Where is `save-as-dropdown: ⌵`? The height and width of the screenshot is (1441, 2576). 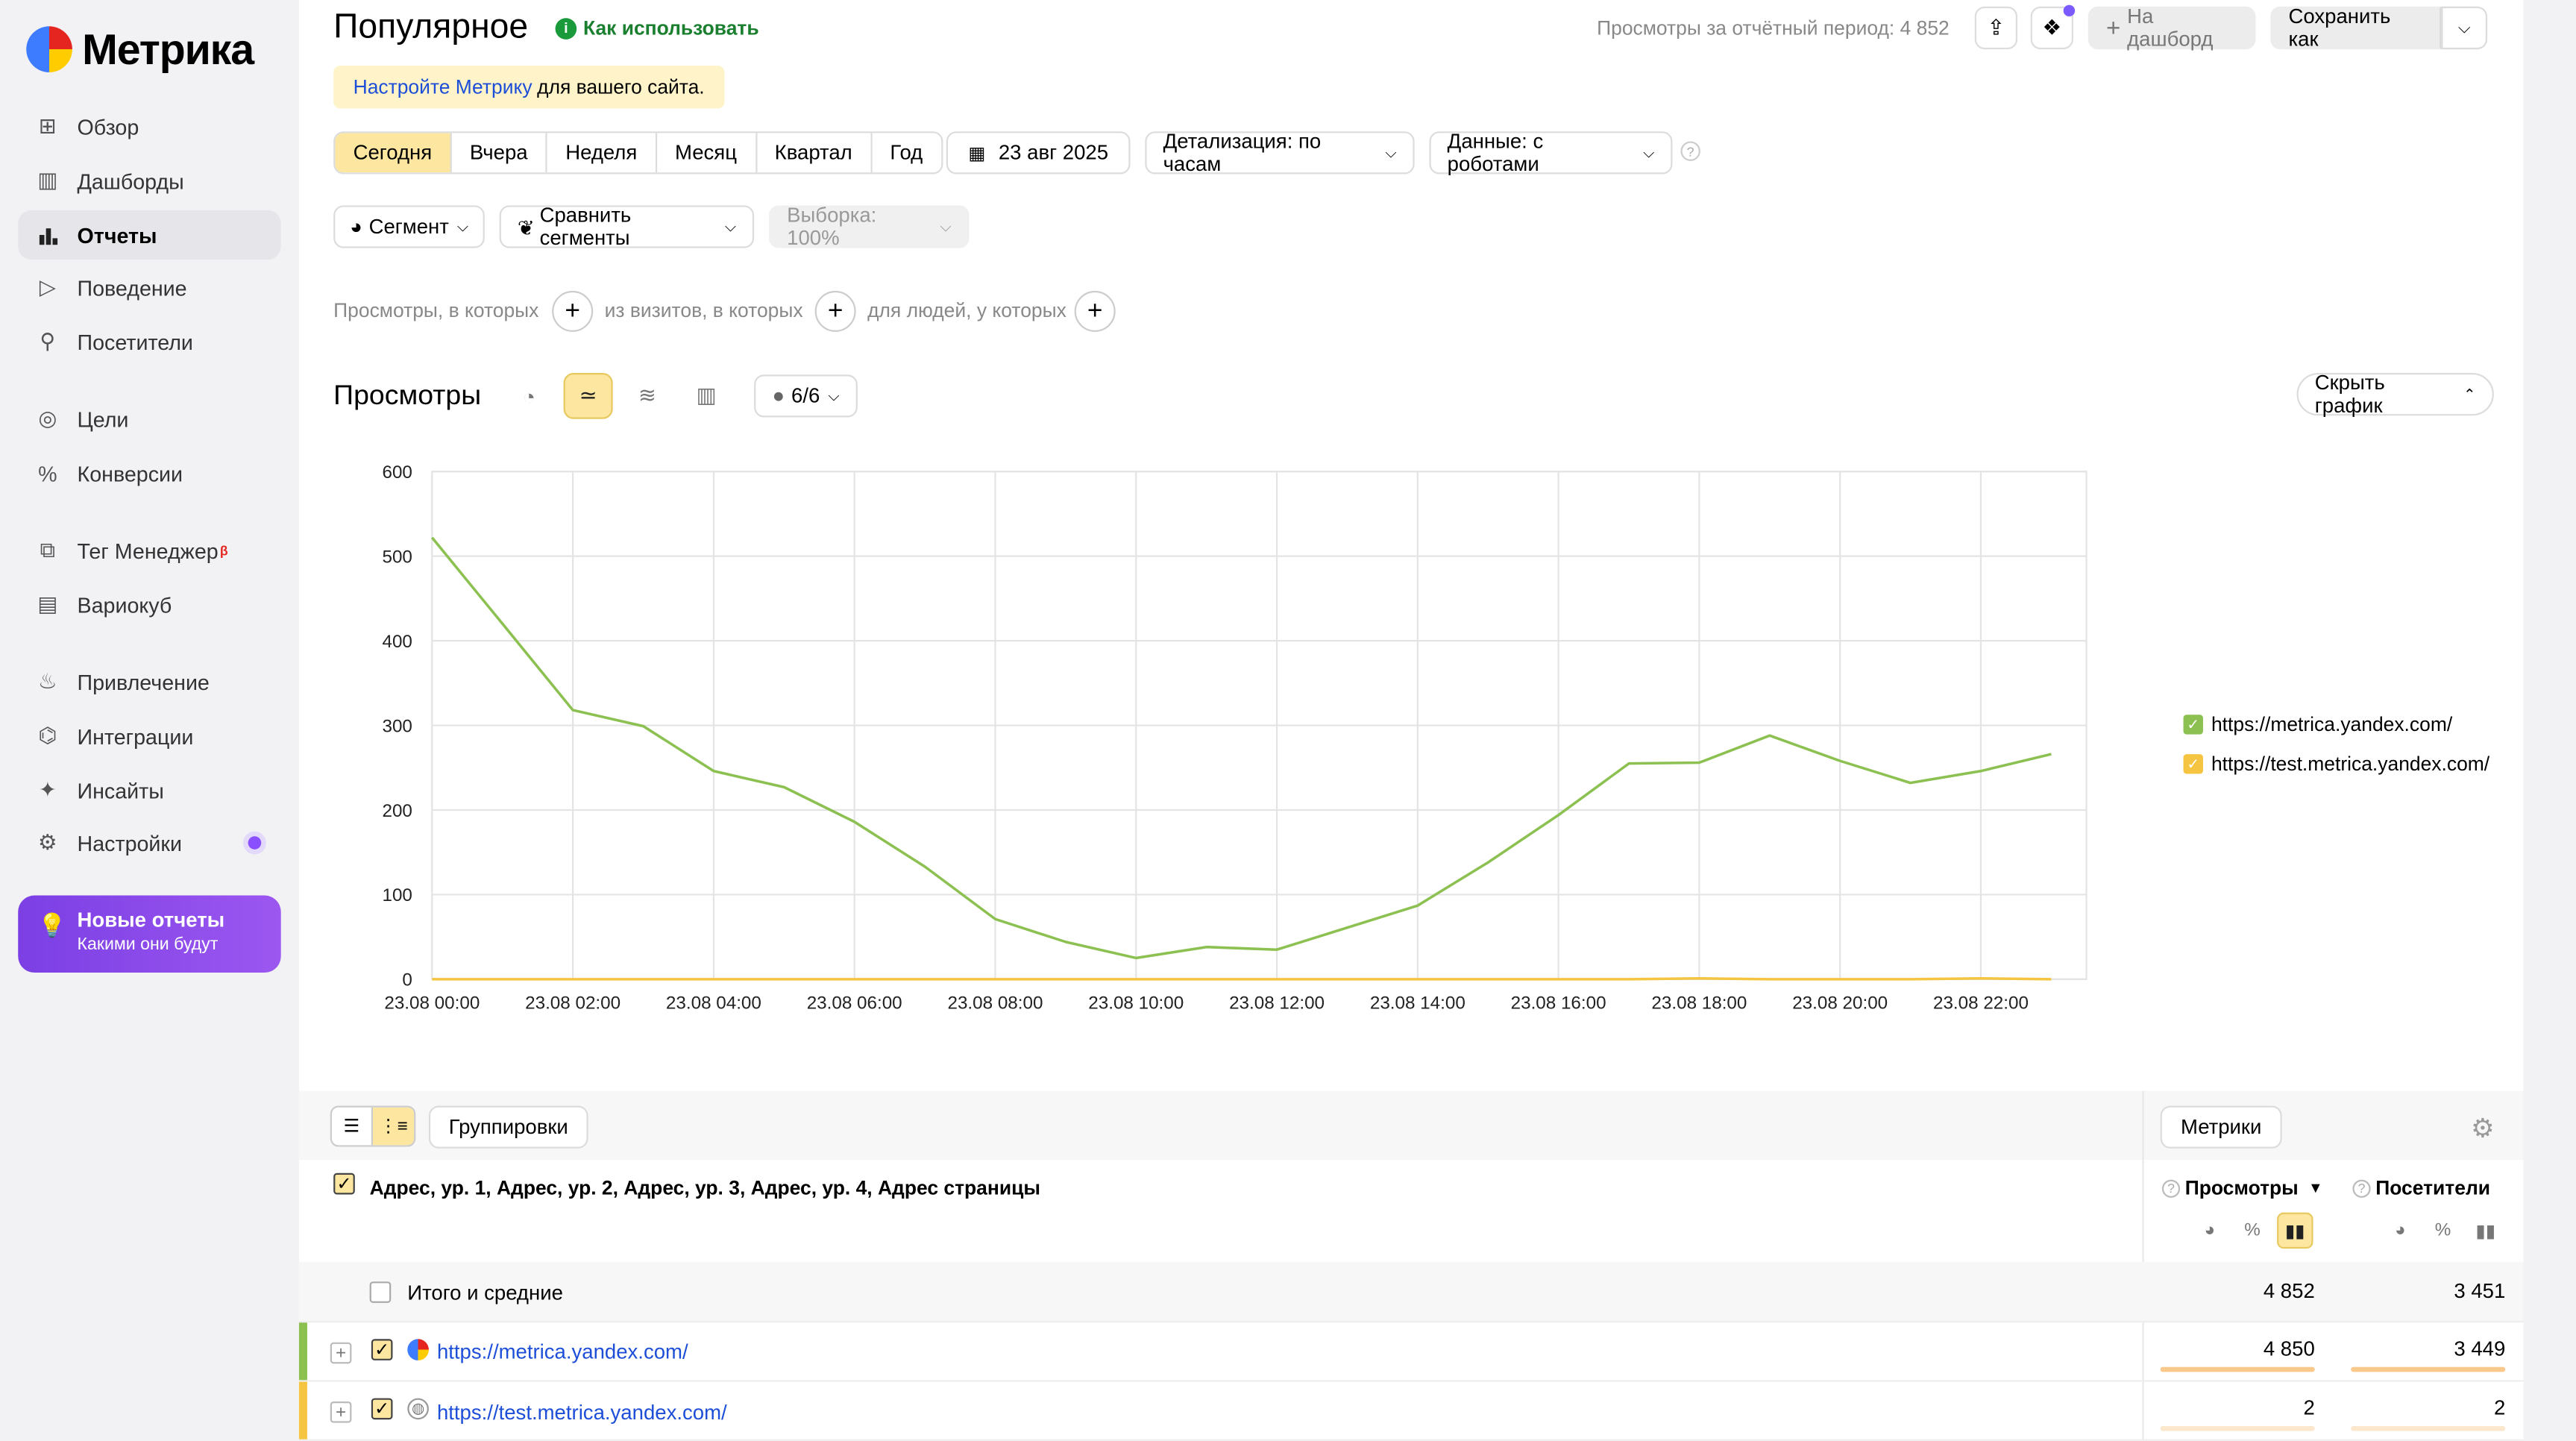 save-as-dropdown: ⌵ is located at coordinates (2465, 28).